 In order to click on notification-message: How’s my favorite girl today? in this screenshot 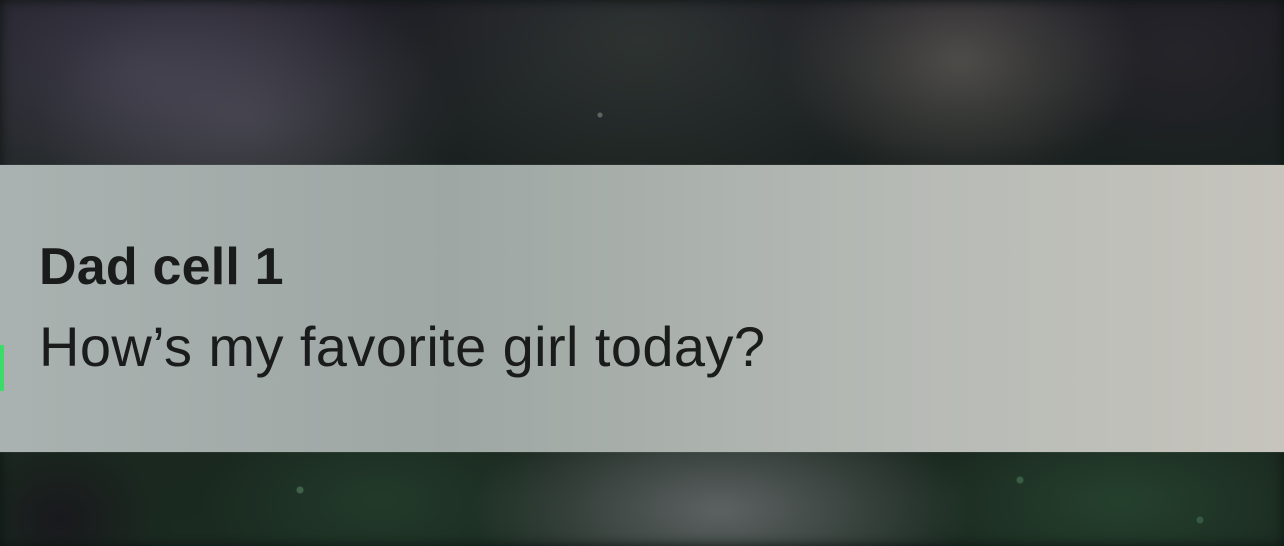, I will do `click(402, 346)`.